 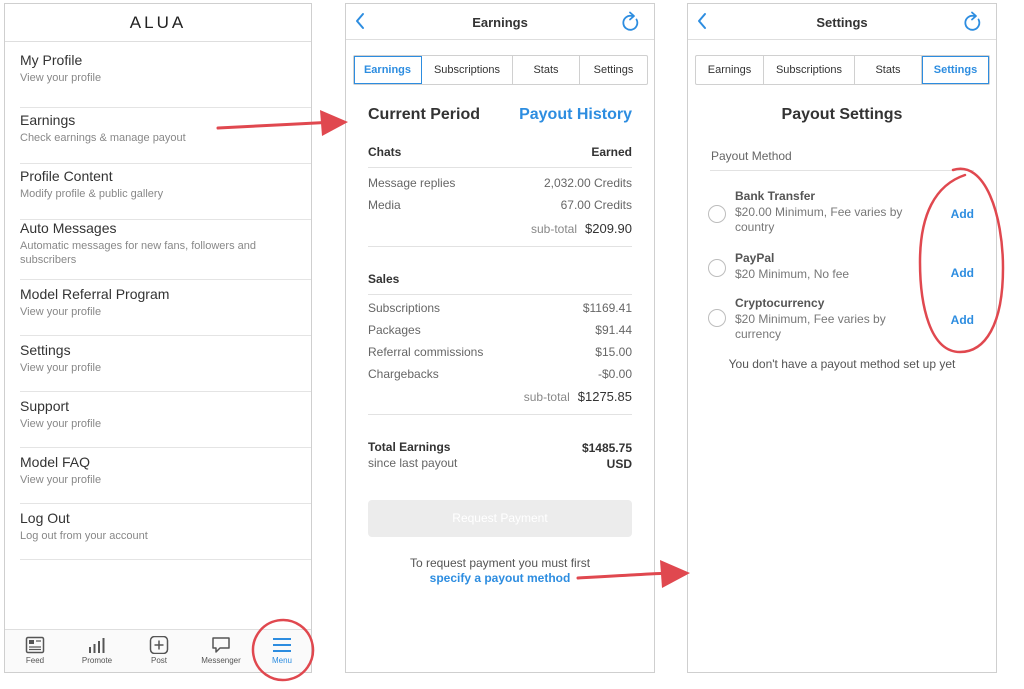 I want to click on menu-item-settings: Settings View your profile, so click(x=165, y=364).